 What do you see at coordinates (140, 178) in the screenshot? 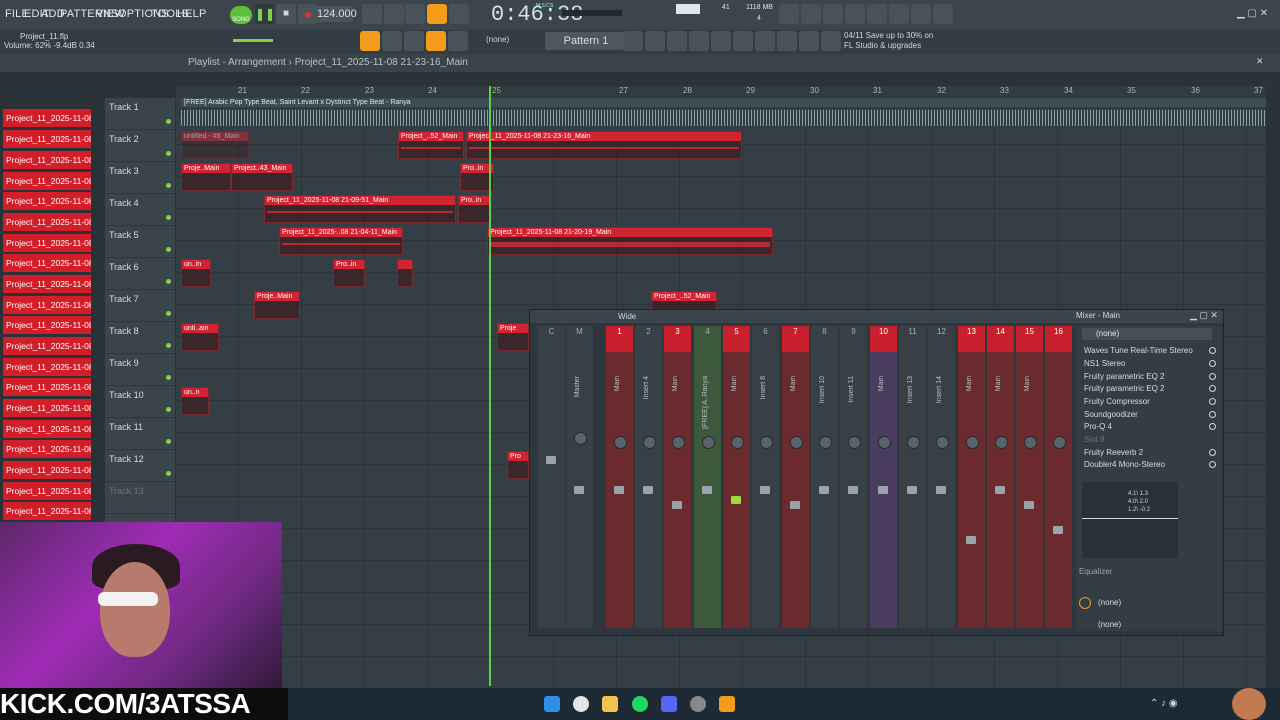
I see `track-header: Track 3` at bounding box center [140, 178].